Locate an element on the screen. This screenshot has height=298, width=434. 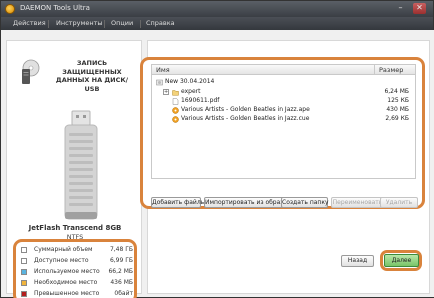
stat-label: Суммарный объем is located at coordinates (63, 249).